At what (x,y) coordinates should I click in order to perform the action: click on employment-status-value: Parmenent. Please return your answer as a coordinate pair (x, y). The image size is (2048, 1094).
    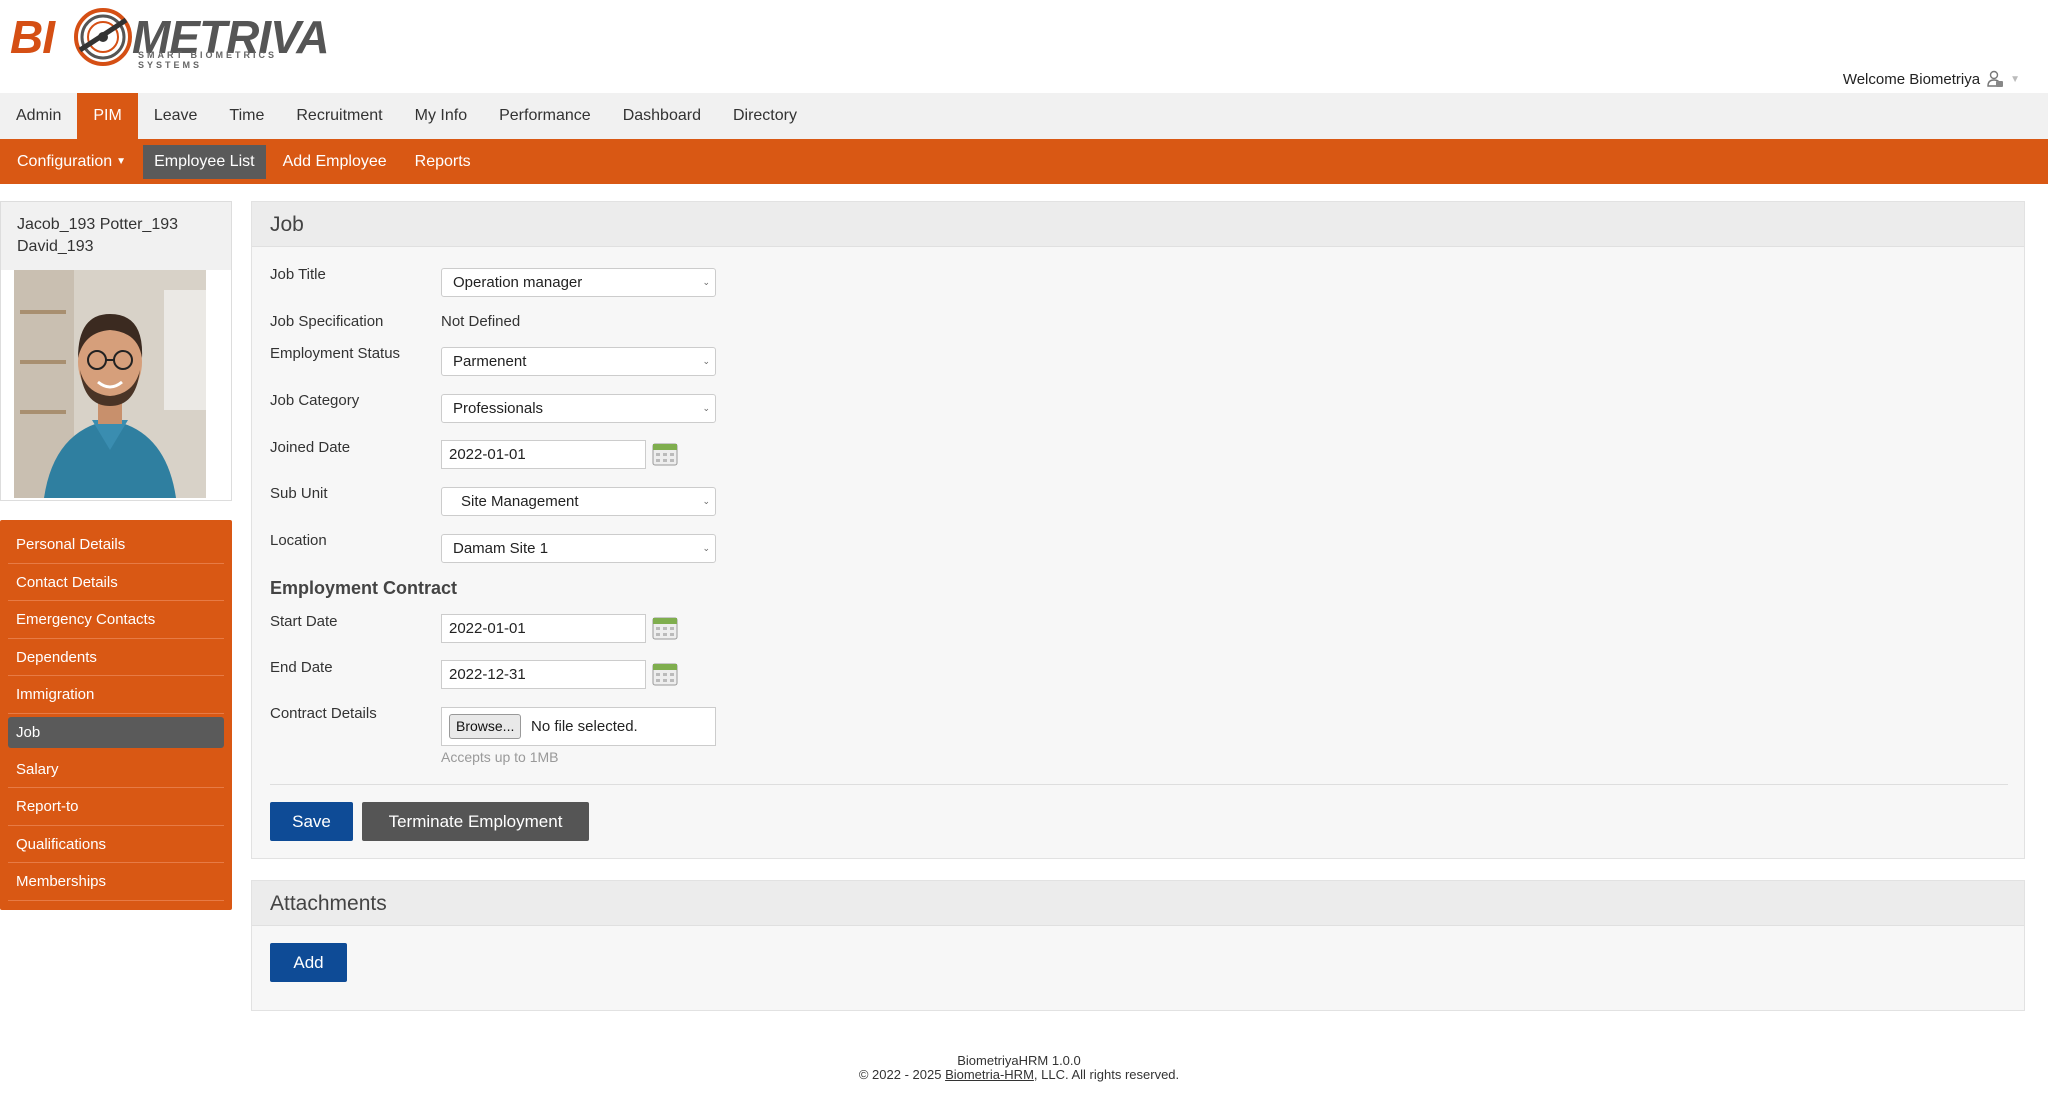
    Looking at the image, I should click on (490, 361).